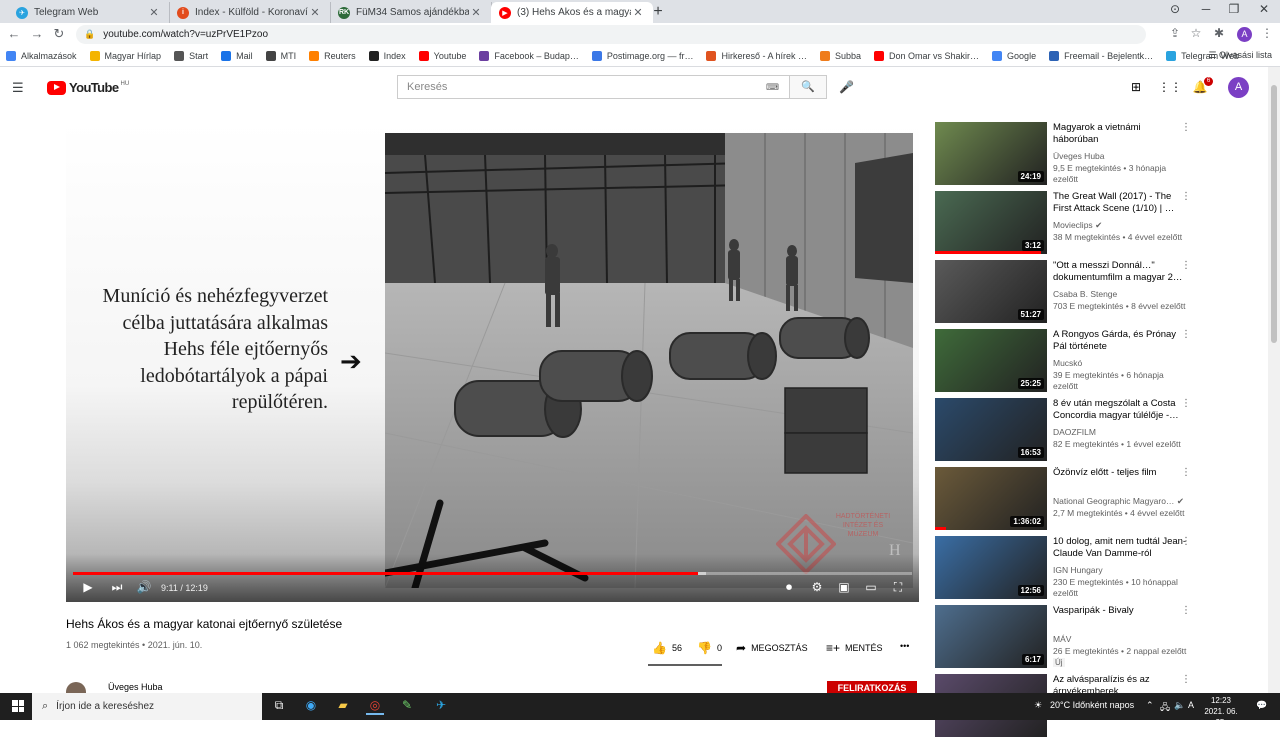 The width and height of the screenshot is (1280, 738). I want to click on telegram-taskbar-icon: ✈, so click(441, 706).